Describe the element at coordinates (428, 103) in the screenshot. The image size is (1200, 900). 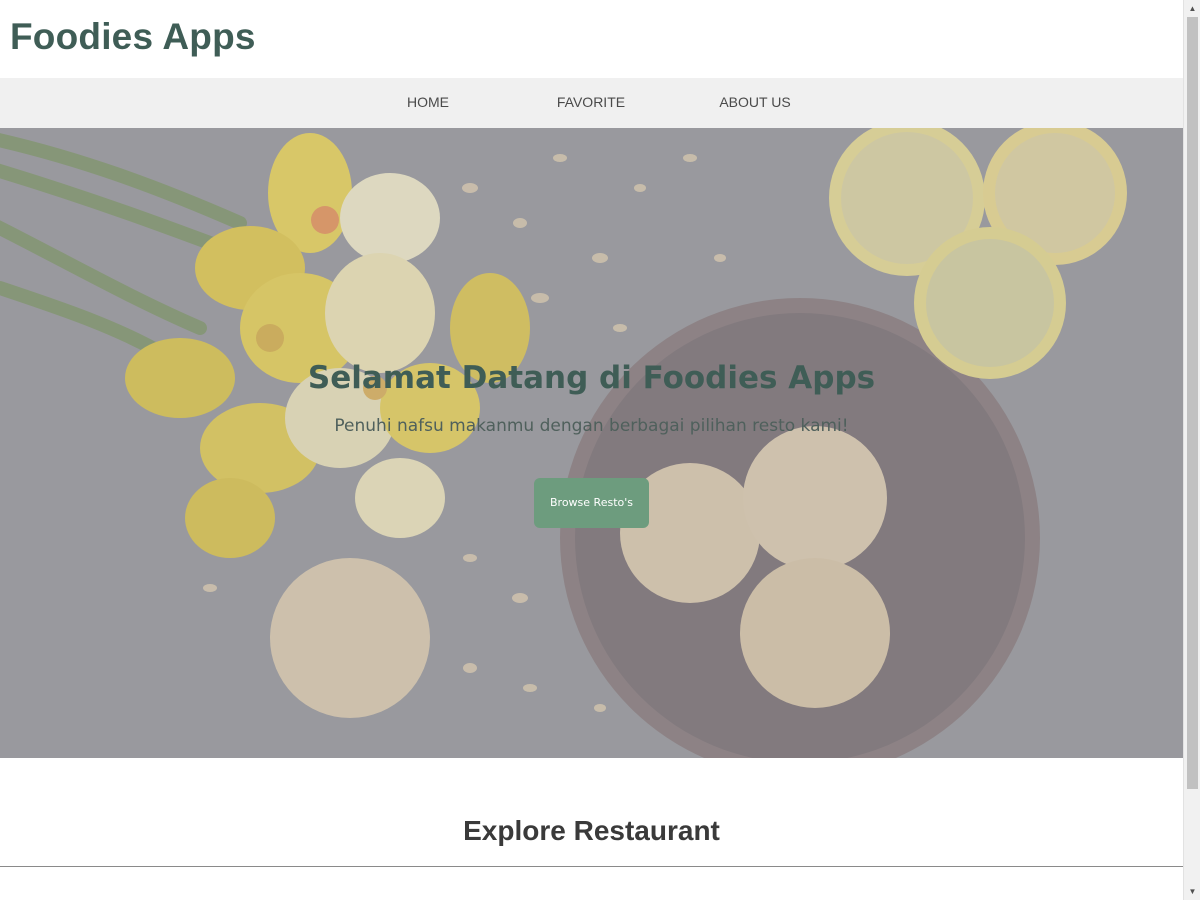
I see `nav-home-link: HOME` at that location.